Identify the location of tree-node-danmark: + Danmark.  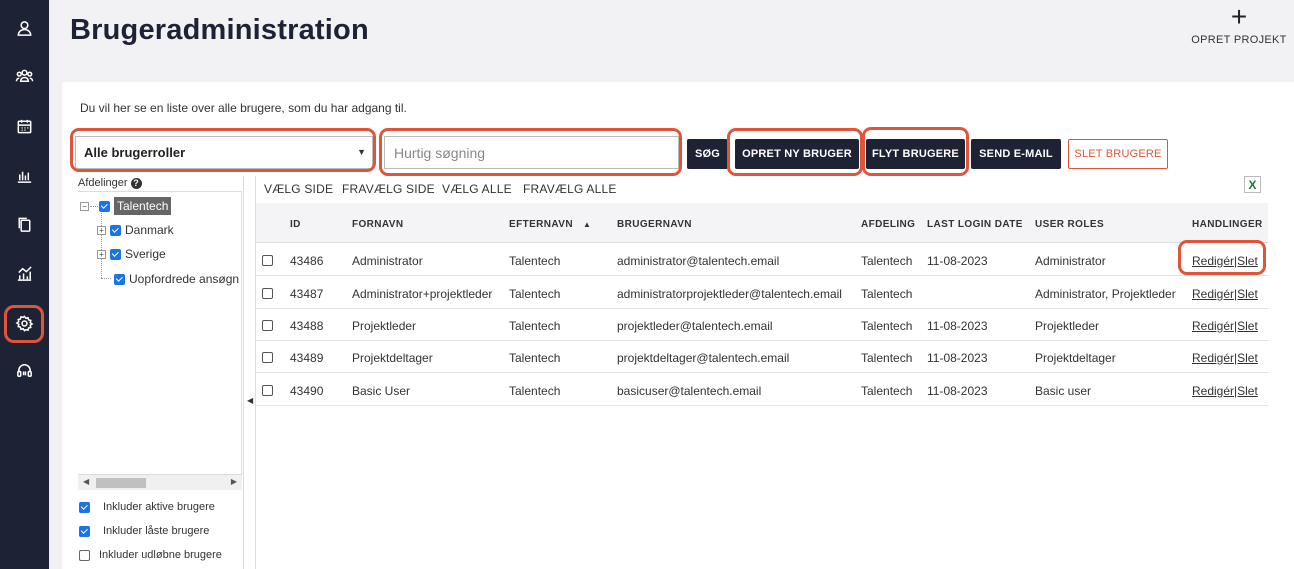
(135, 230).